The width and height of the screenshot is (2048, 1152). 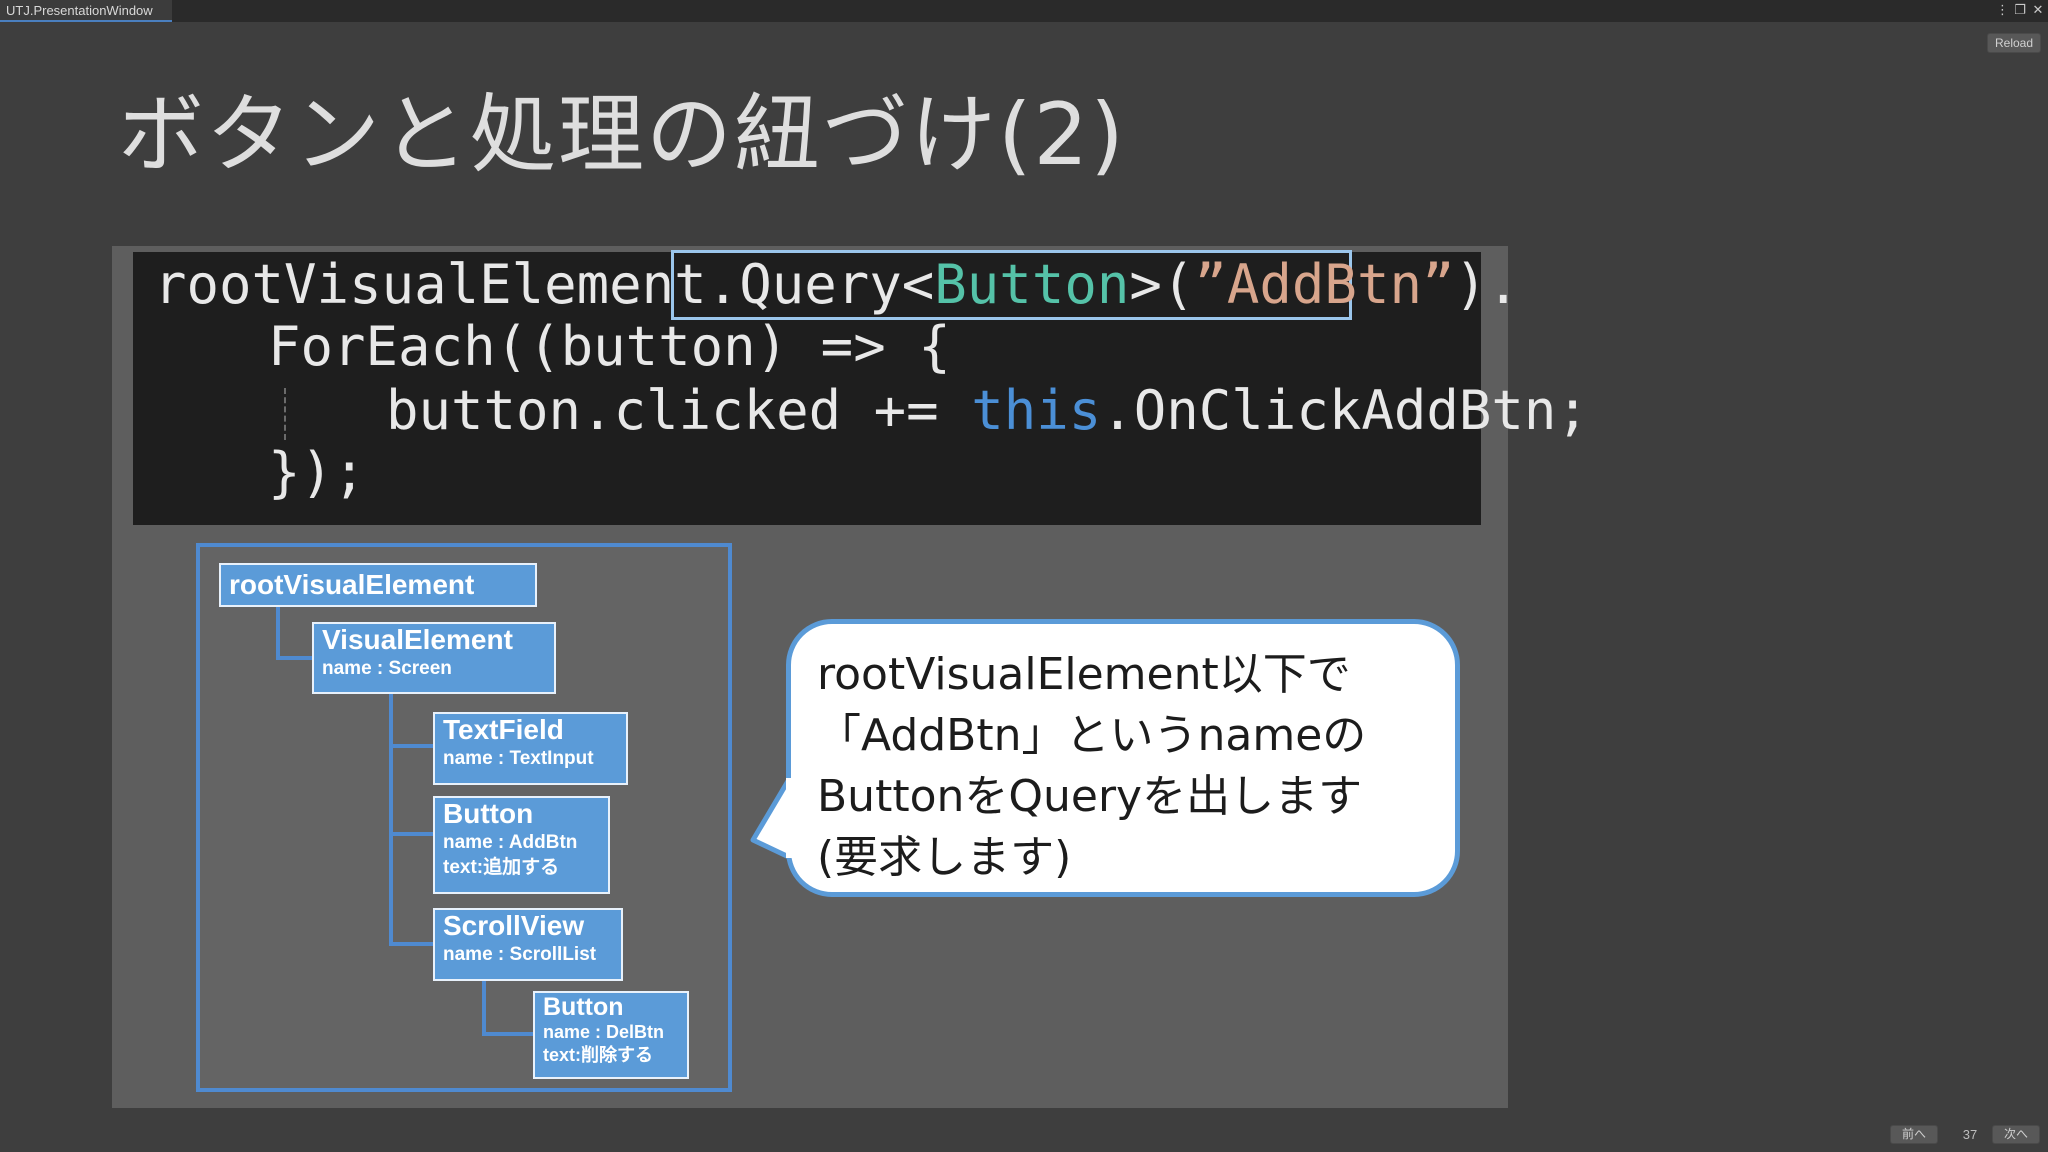 I want to click on code-handler: .OnClickAddBtn;, so click(x=1345, y=410).